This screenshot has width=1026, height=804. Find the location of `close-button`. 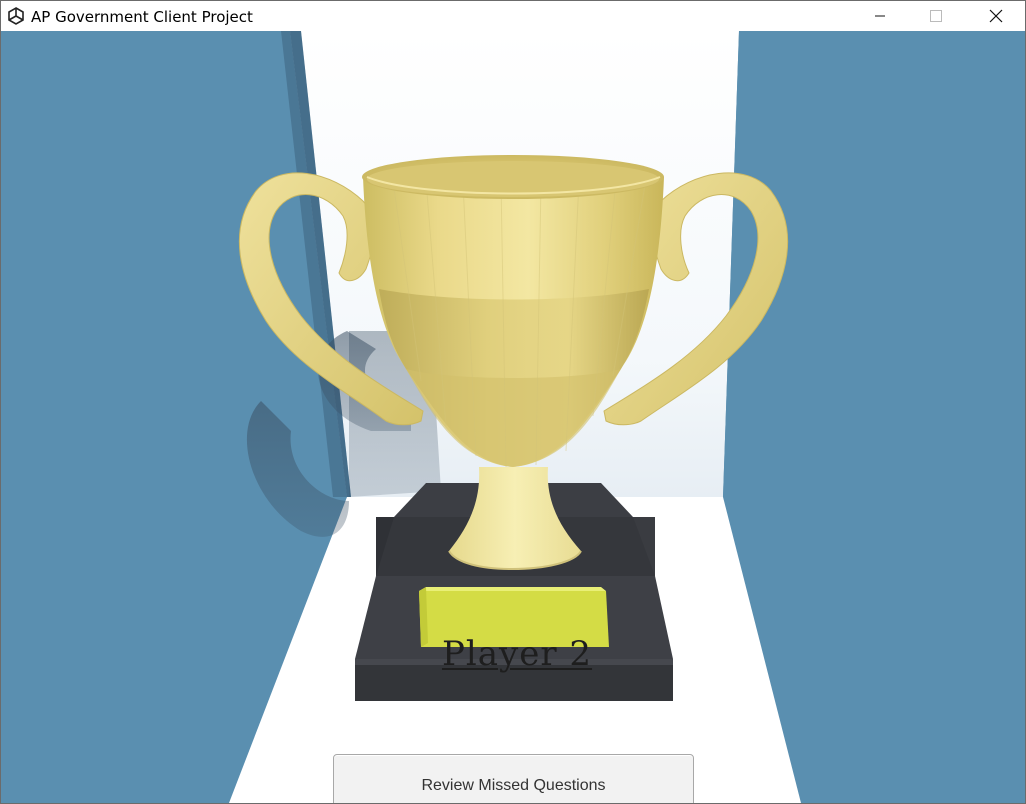

close-button is located at coordinates (996, 16).